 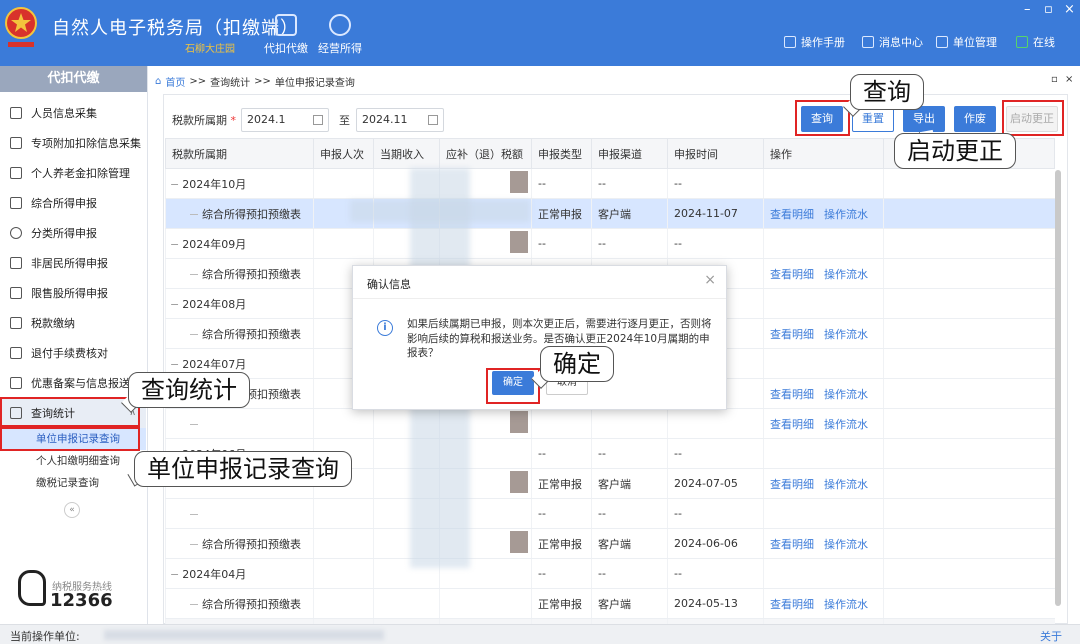 What do you see at coordinates (485, 153) in the screenshot?
I see `col-tax: 应补（退）税额` at bounding box center [485, 153].